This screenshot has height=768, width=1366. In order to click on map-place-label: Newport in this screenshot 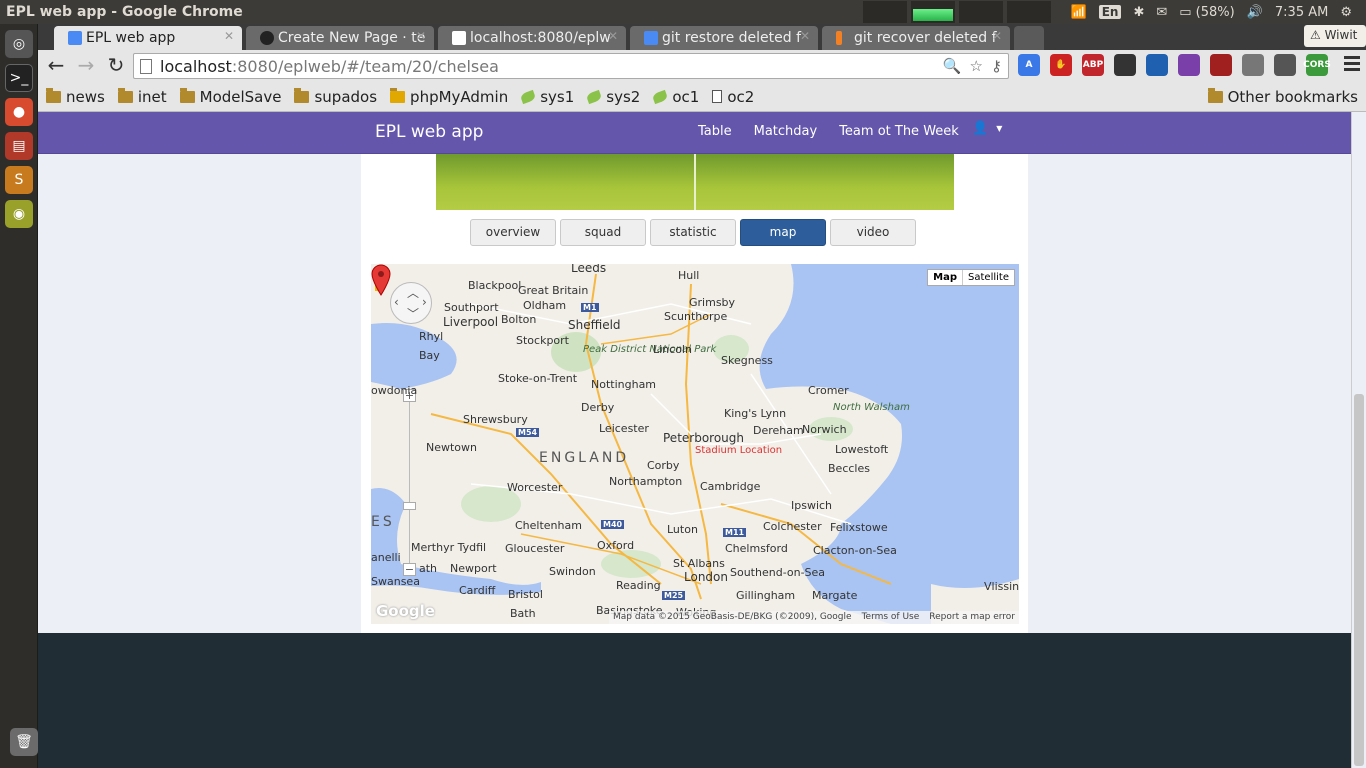, I will do `click(473, 568)`.